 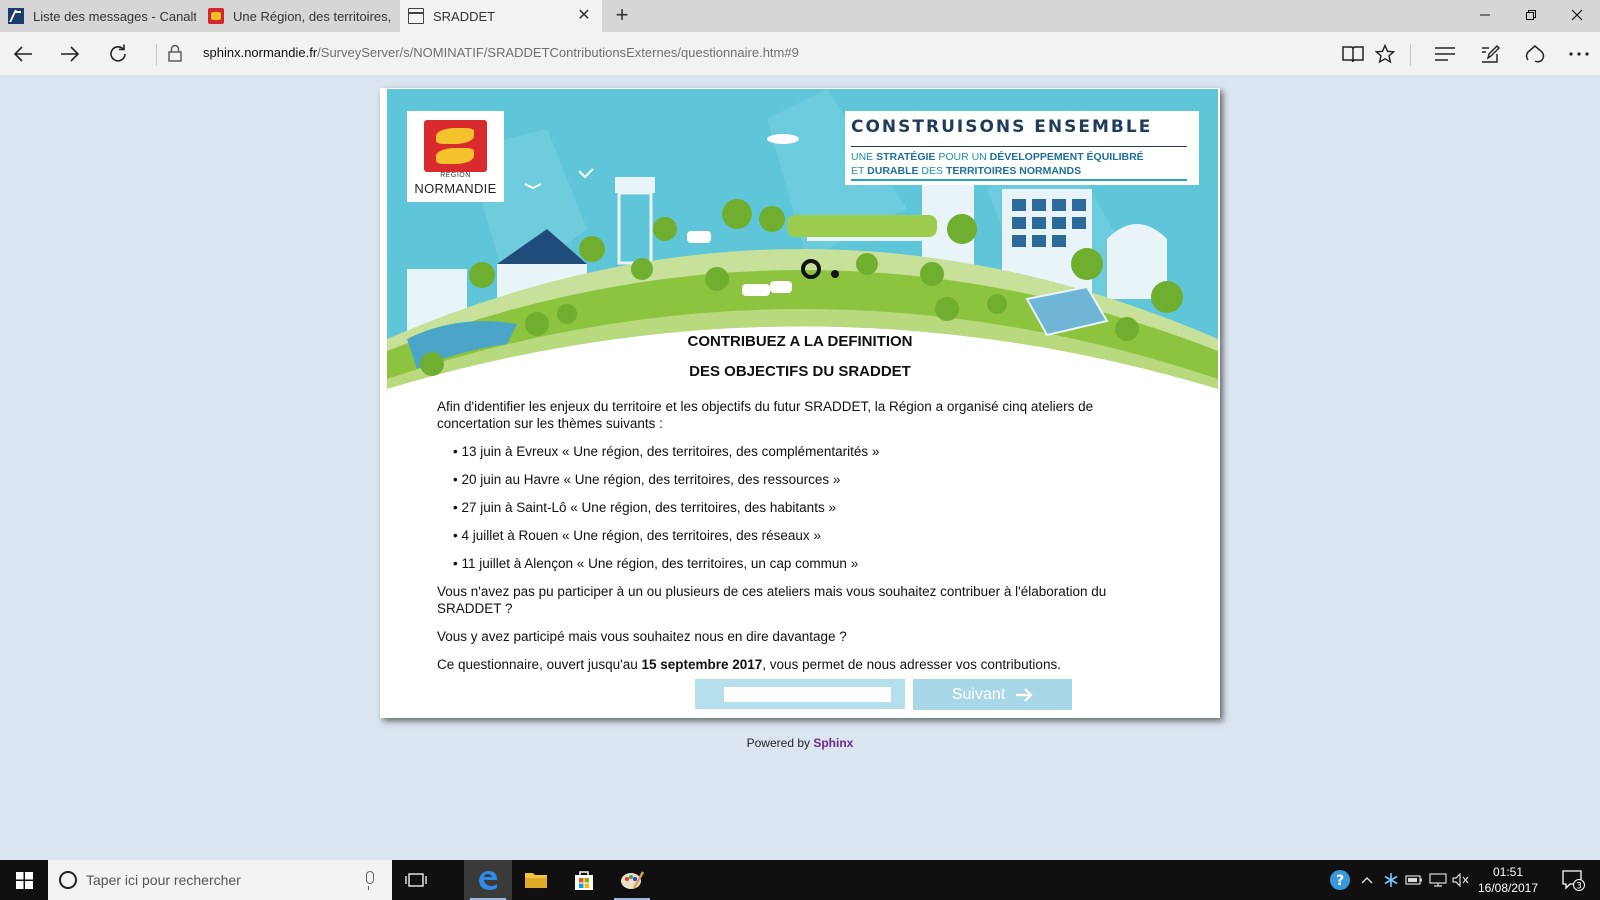 I want to click on more-button, so click(x=1579, y=54).